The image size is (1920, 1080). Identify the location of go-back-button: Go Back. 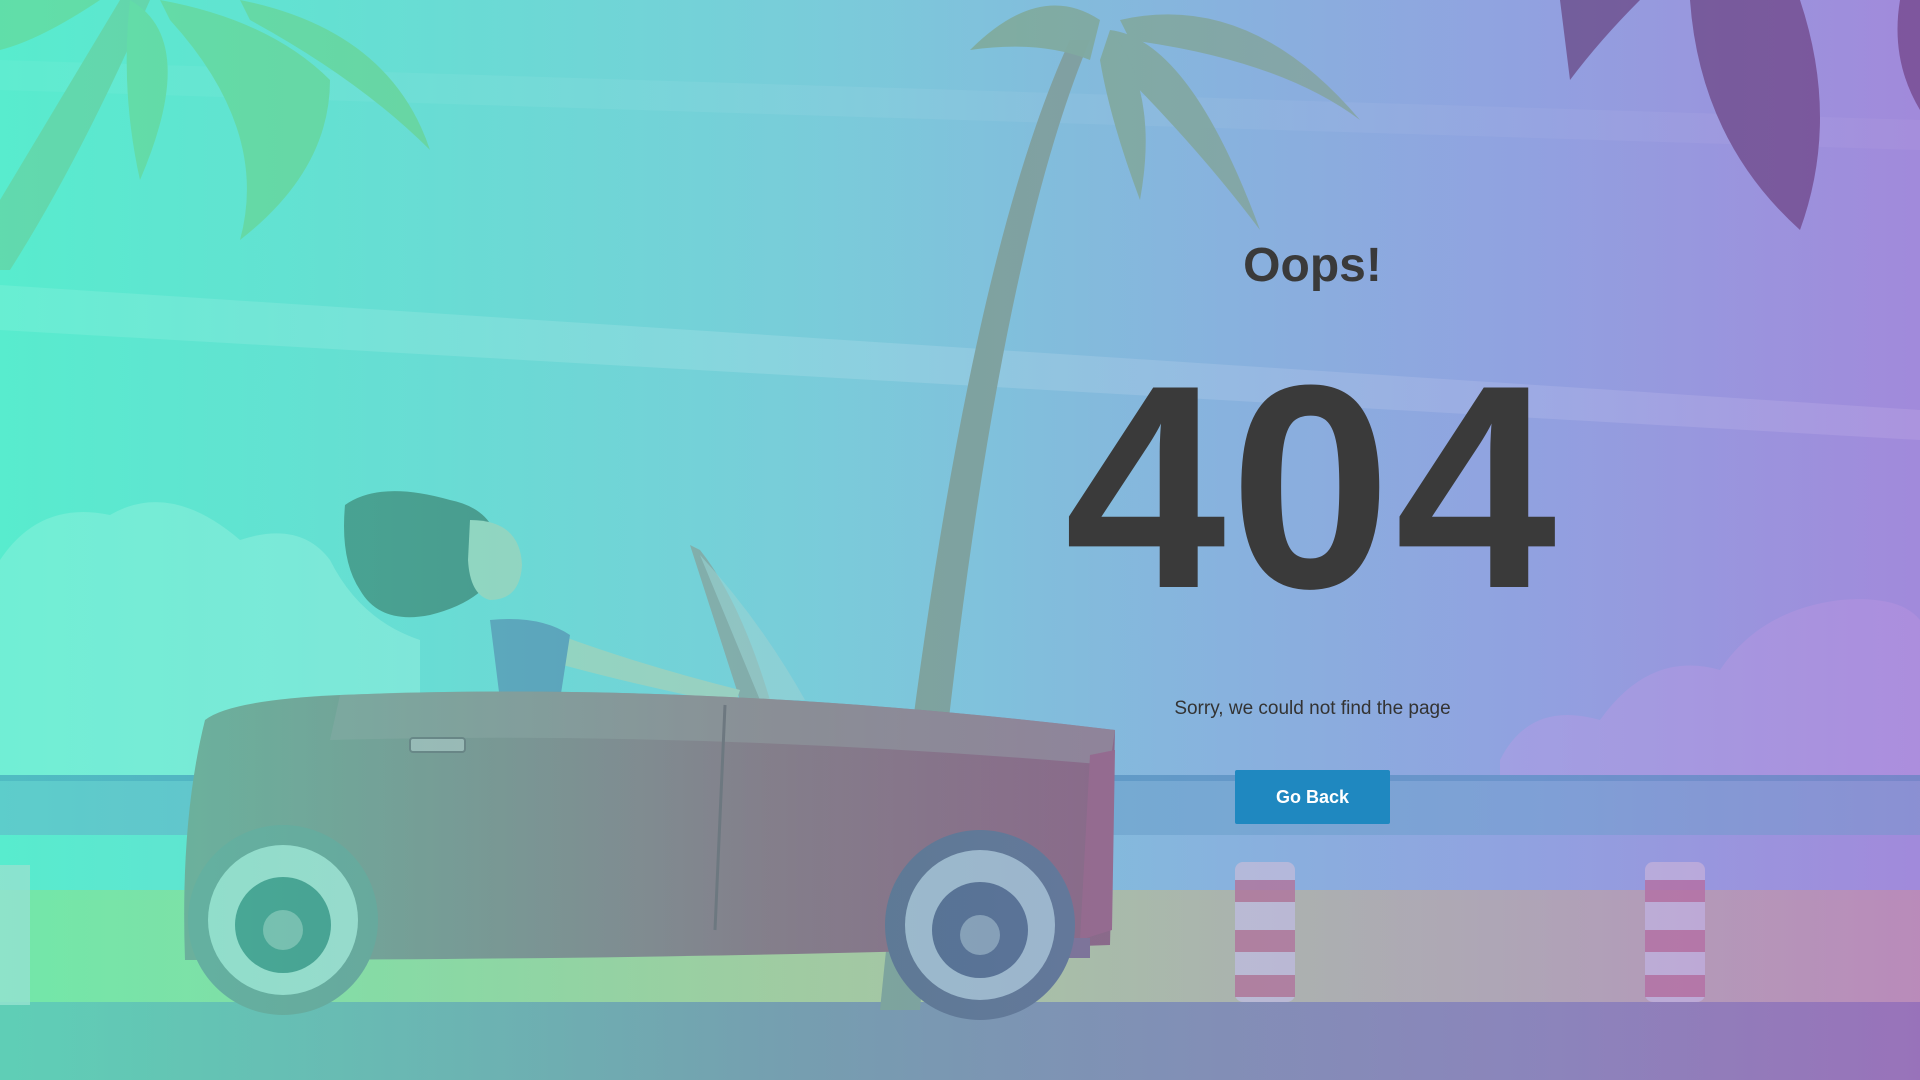
(1312, 797).